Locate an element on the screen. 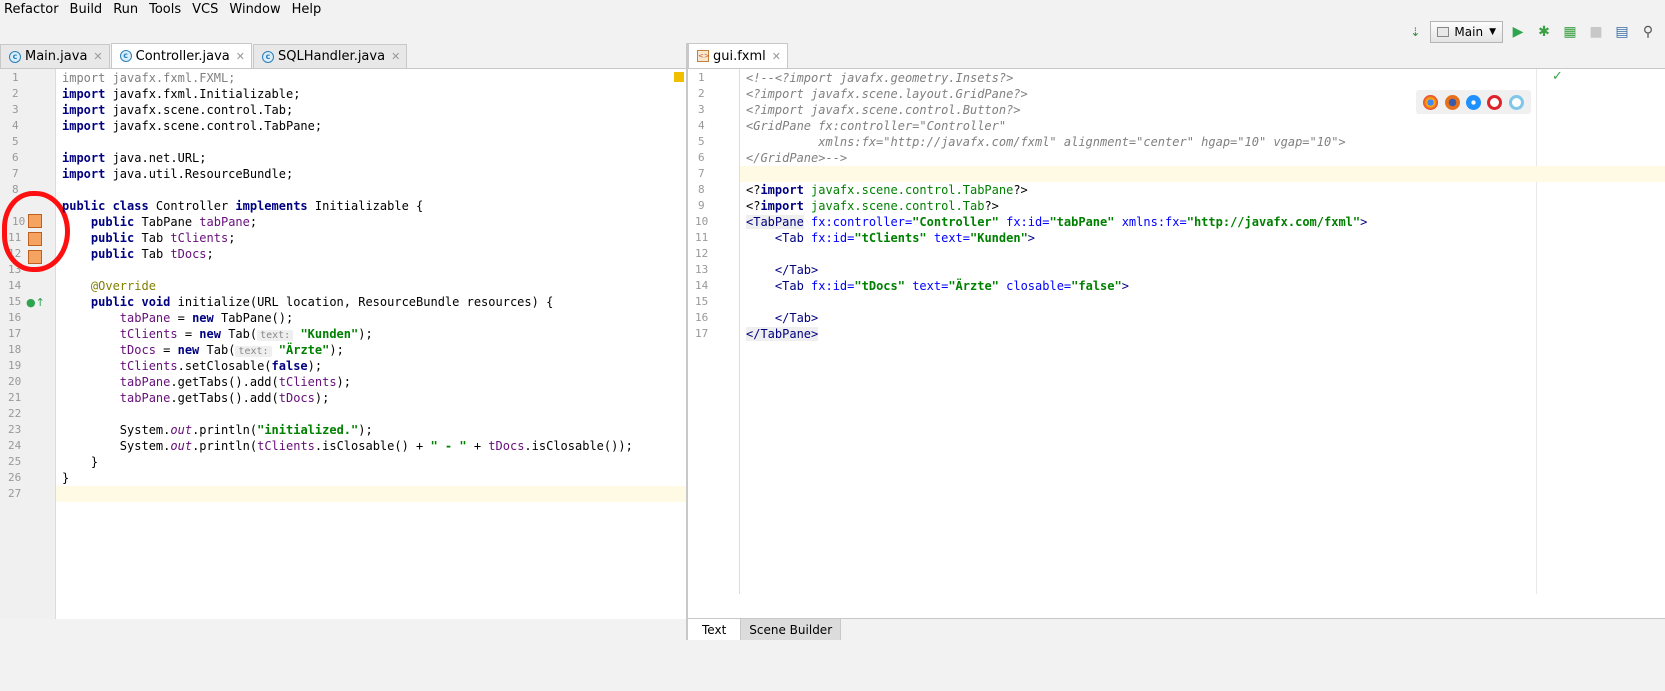  line-number: 25 is located at coordinates (15, 461).